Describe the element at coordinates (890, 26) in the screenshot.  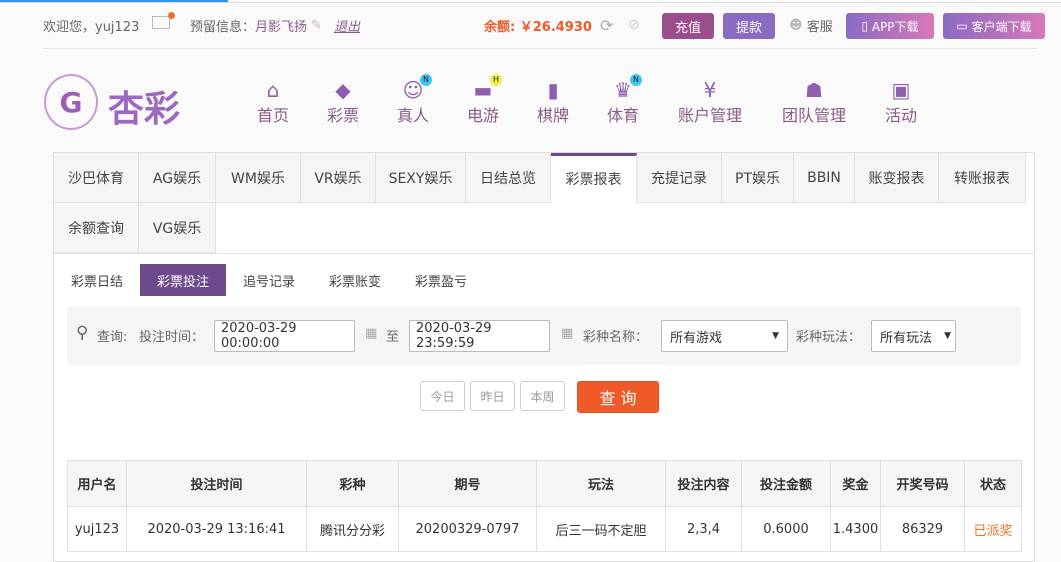
I see `app-download-button: ▯ APP下载` at that location.